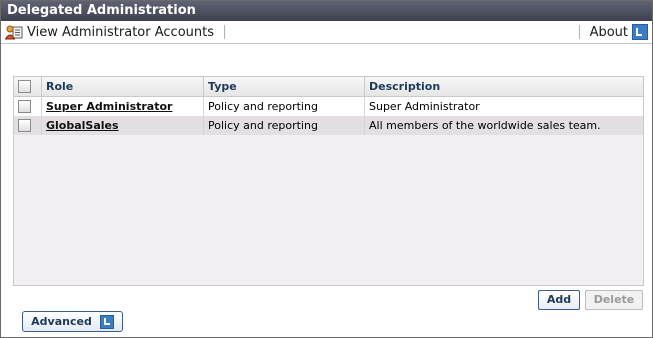 Image resolution: width=653 pixels, height=338 pixels. I want to click on description-cell: All members of the worldwide sales team., so click(503, 125).